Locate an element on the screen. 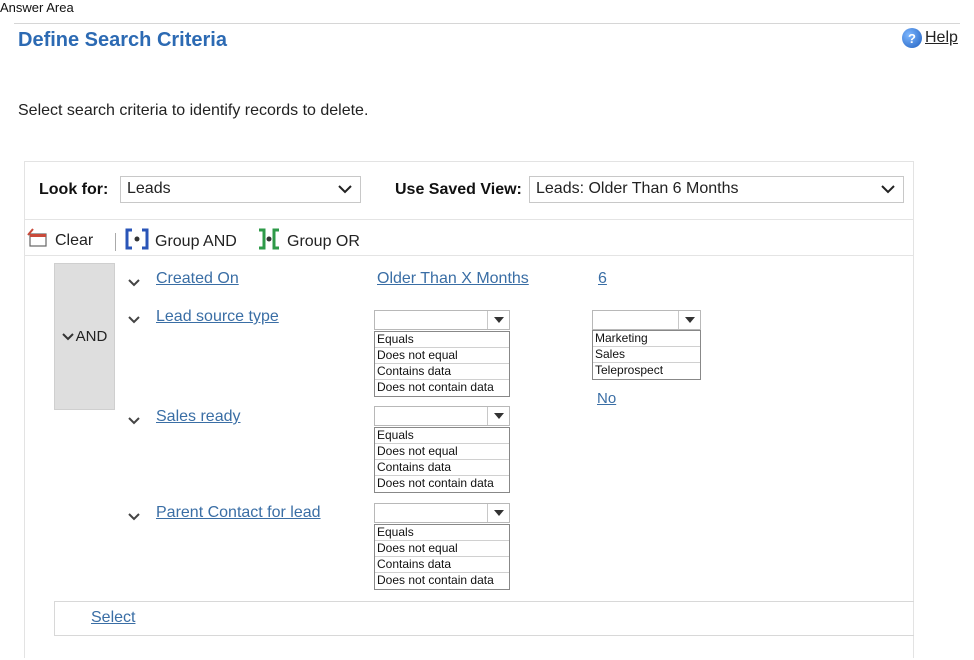 The image size is (974, 660). page-title: Define Search Criteria is located at coordinates (122, 40).